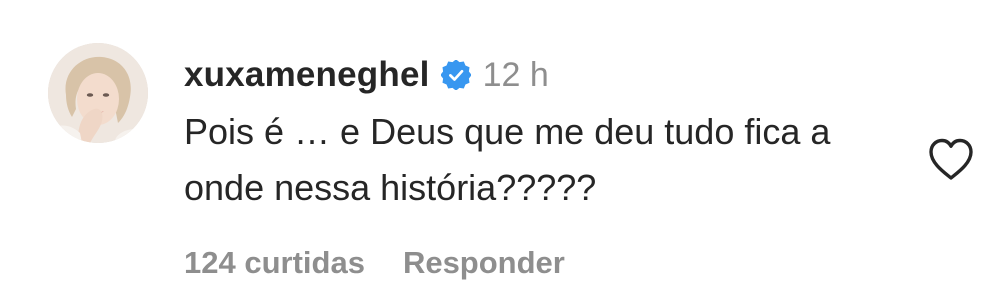  Describe the element at coordinates (307, 75) in the screenshot. I see `username-link: xuxameneghel` at that location.